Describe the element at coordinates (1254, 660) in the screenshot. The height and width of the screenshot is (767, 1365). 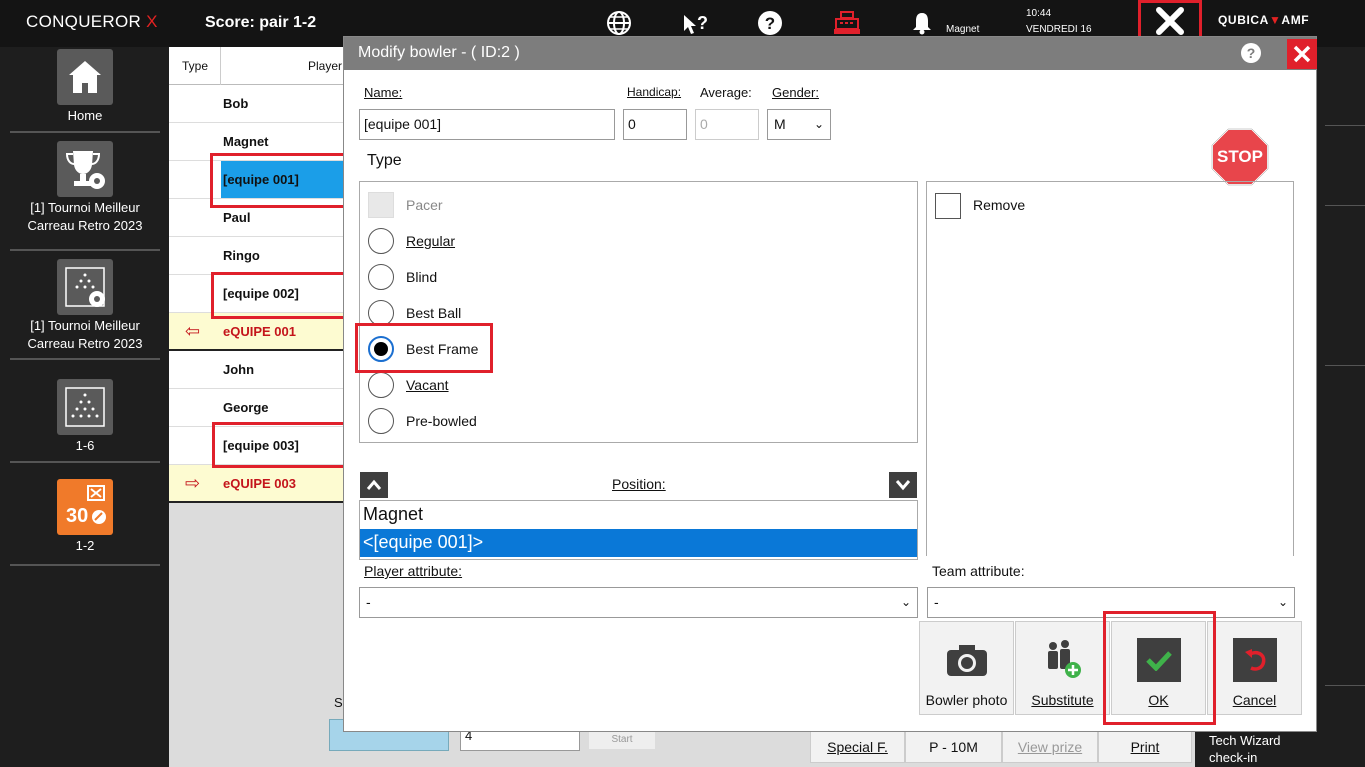
I see `undo-icon` at that location.